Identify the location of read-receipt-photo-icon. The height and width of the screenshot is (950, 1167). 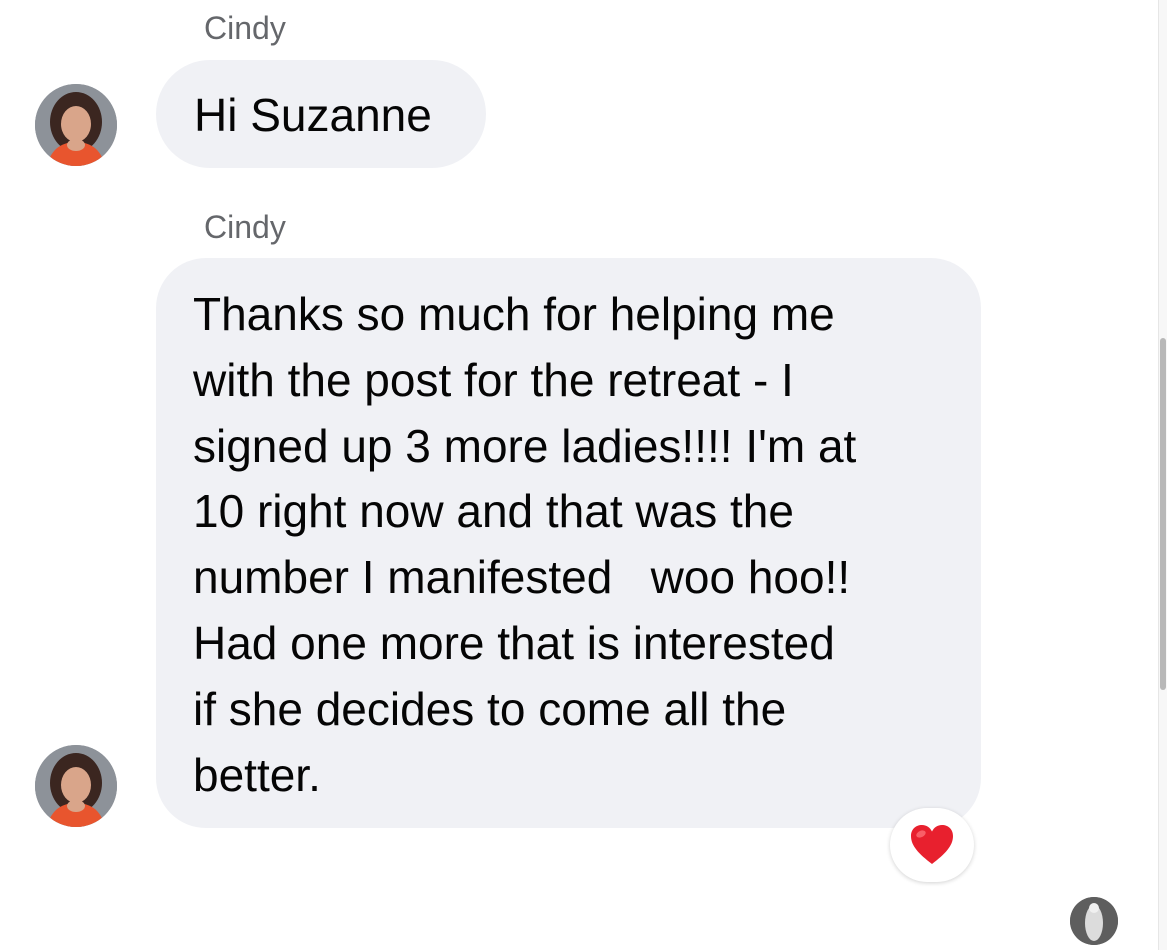
(1094, 921).